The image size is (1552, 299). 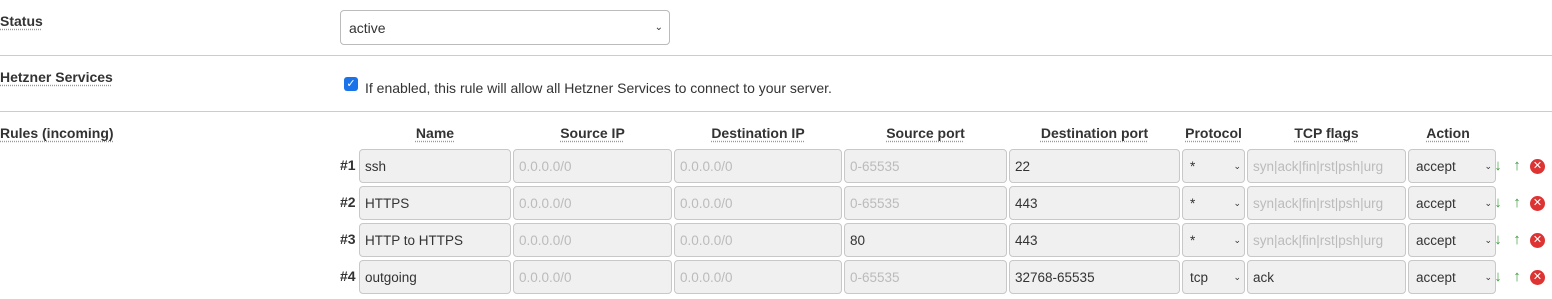 I want to click on rule-name-input: outgoing, so click(x=435, y=277).